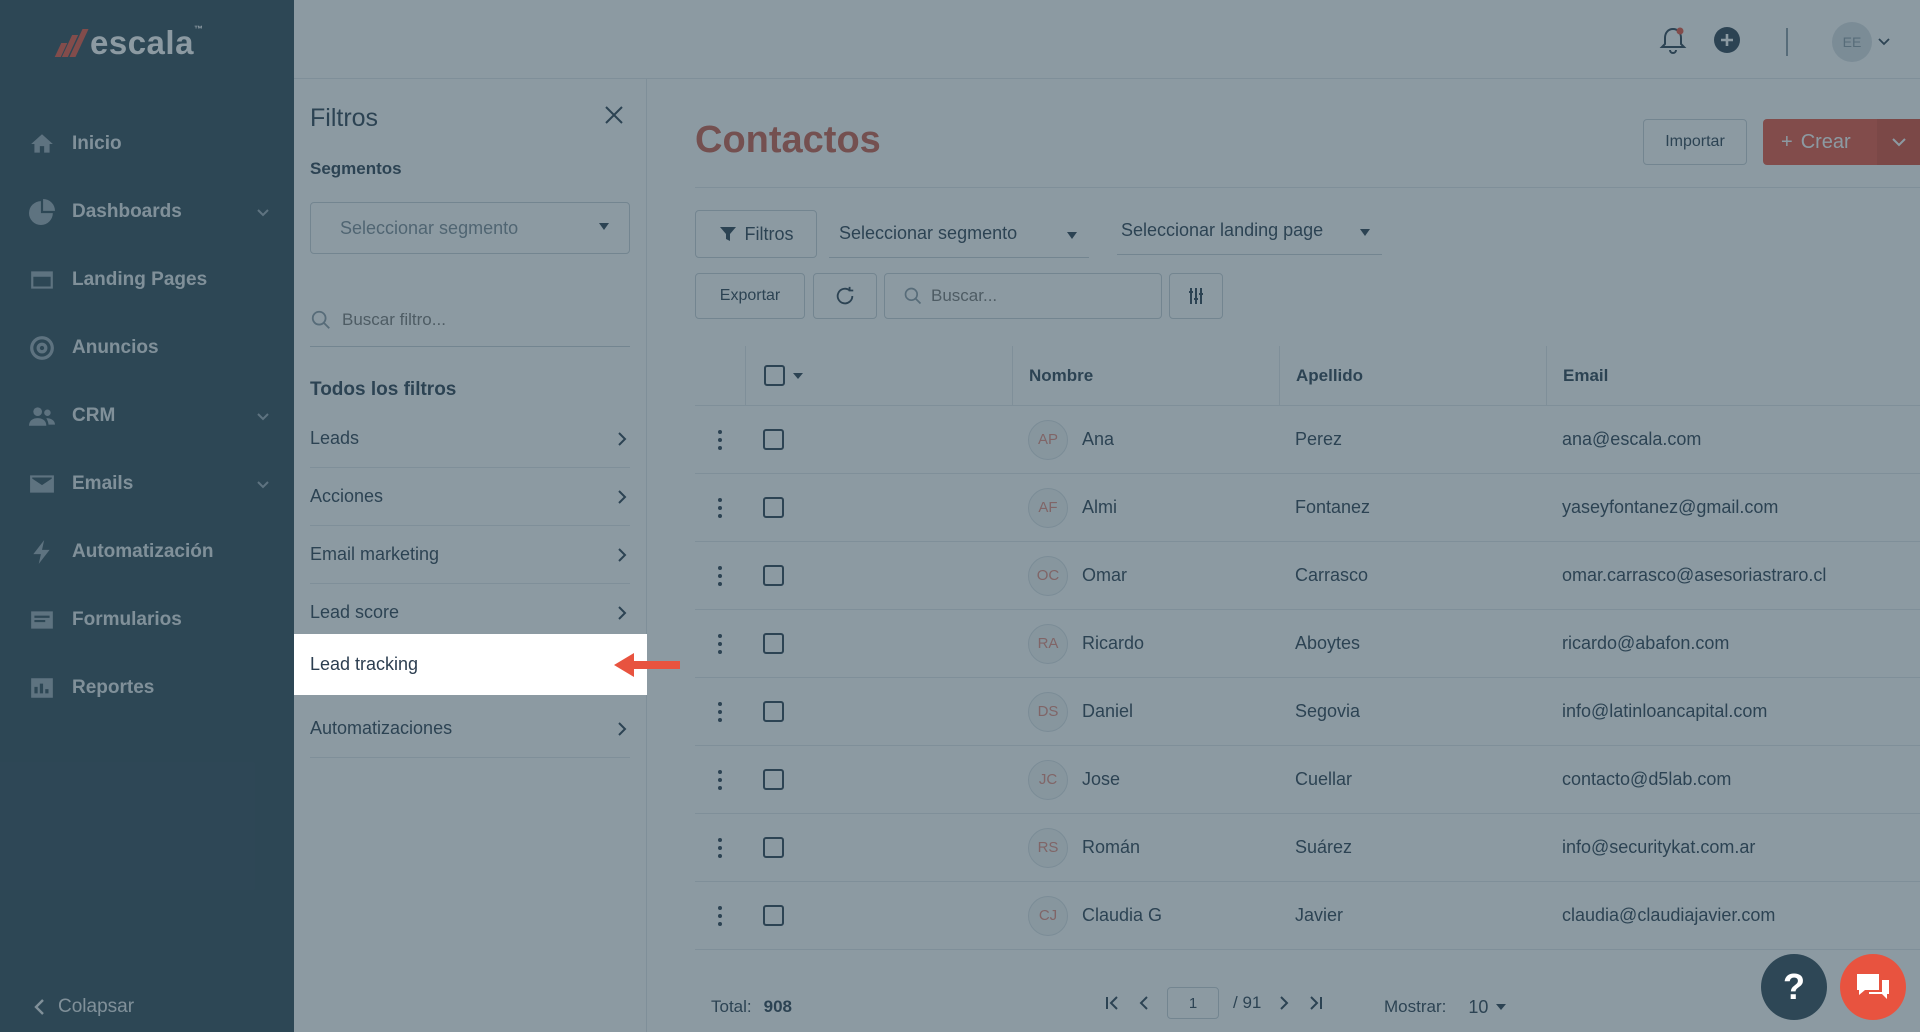 This screenshot has width=1920, height=1032. I want to click on export-button: Exportar, so click(750, 296).